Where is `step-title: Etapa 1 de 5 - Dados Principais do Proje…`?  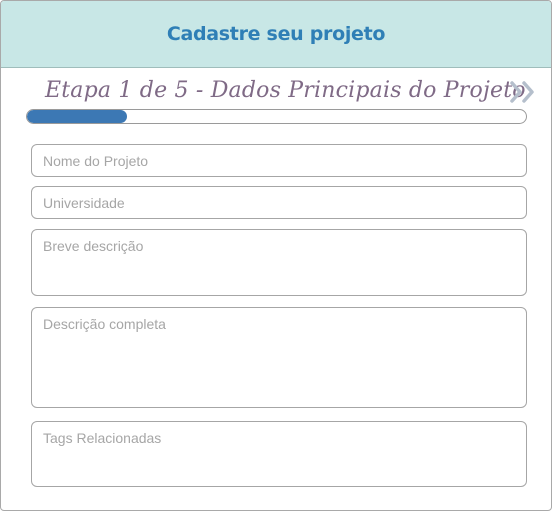 step-title: Etapa 1 de 5 - Dados Principais do Proje… is located at coordinates (285, 90).